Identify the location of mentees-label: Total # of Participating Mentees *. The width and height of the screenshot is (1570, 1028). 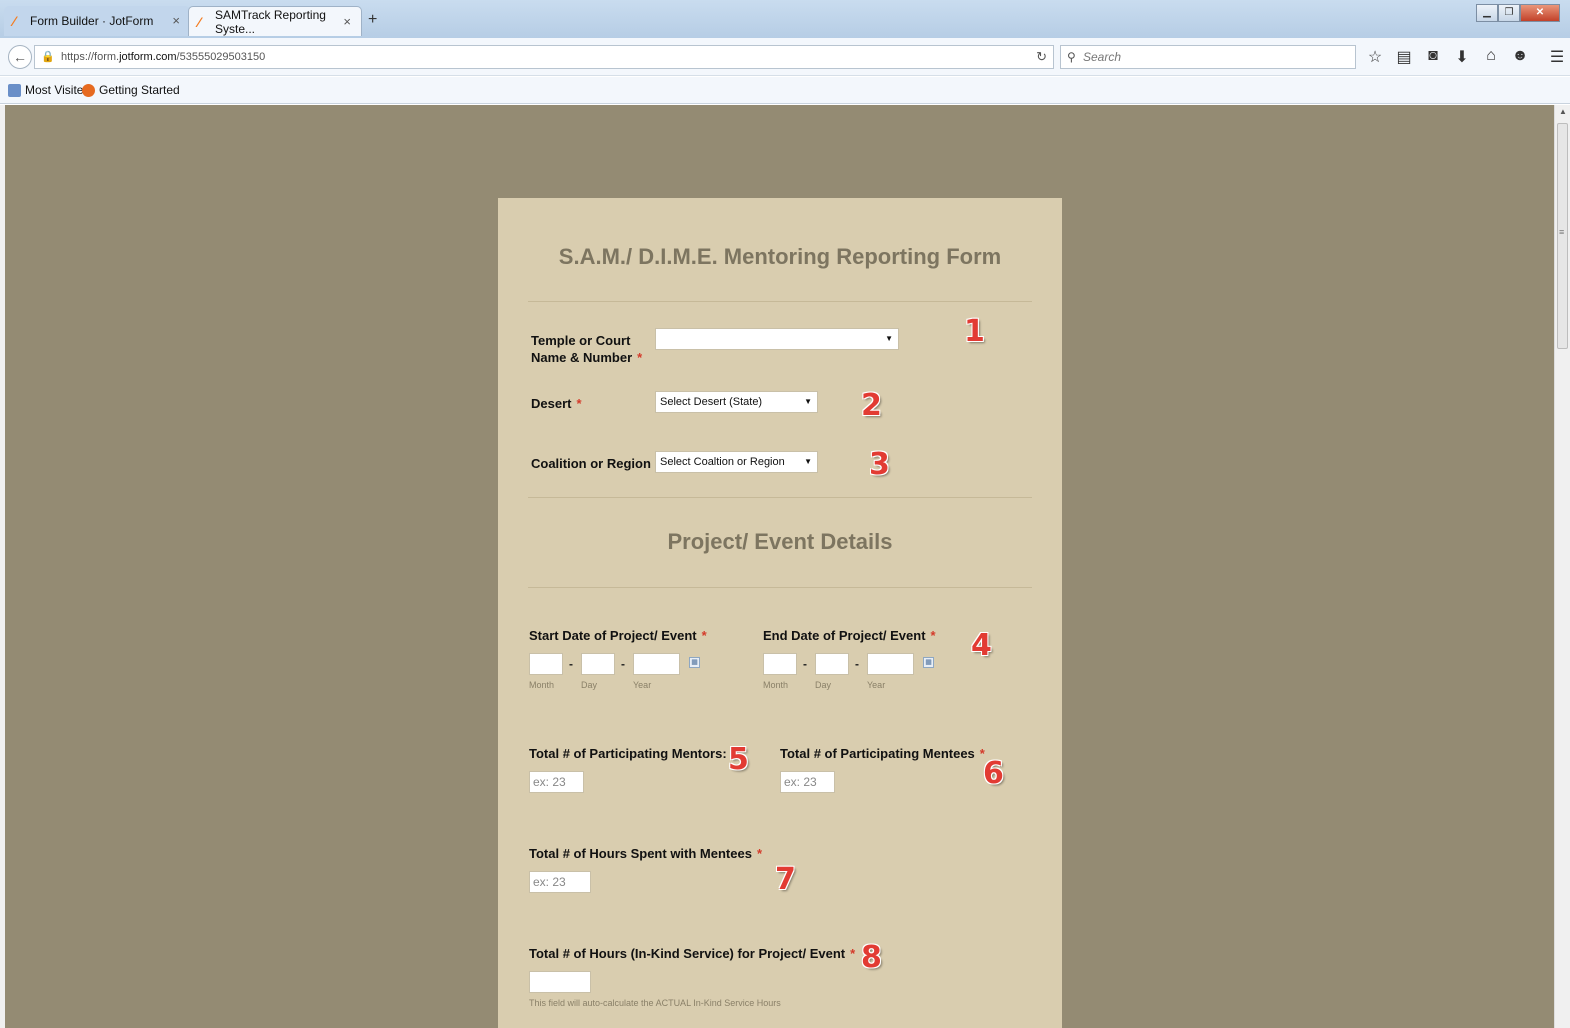
(882, 753).